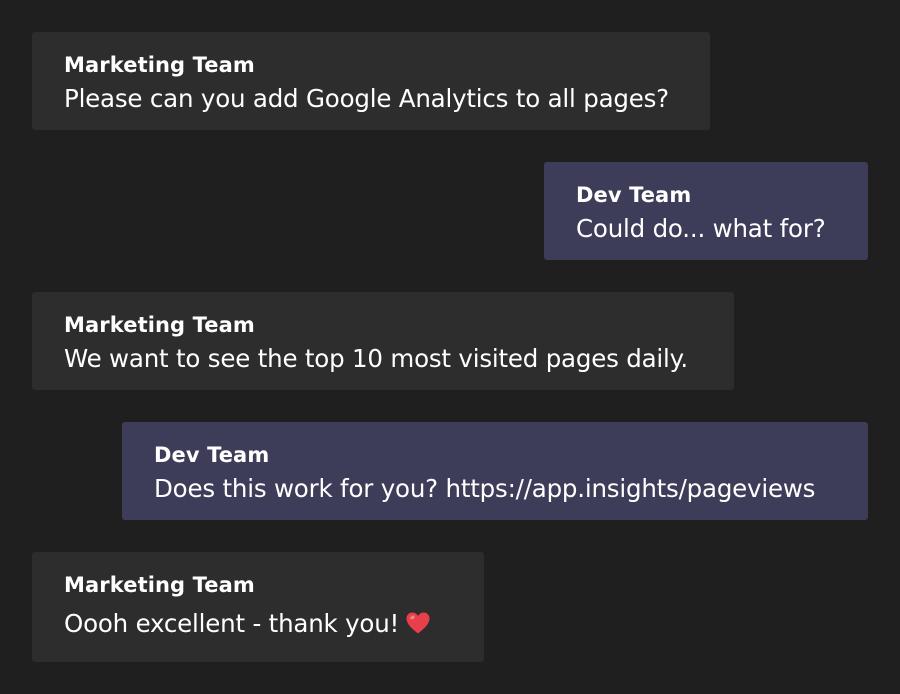 The image size is (900, 694). I want to click on message-text-row: Oooh excellent - thank you!, so click(258, 624).